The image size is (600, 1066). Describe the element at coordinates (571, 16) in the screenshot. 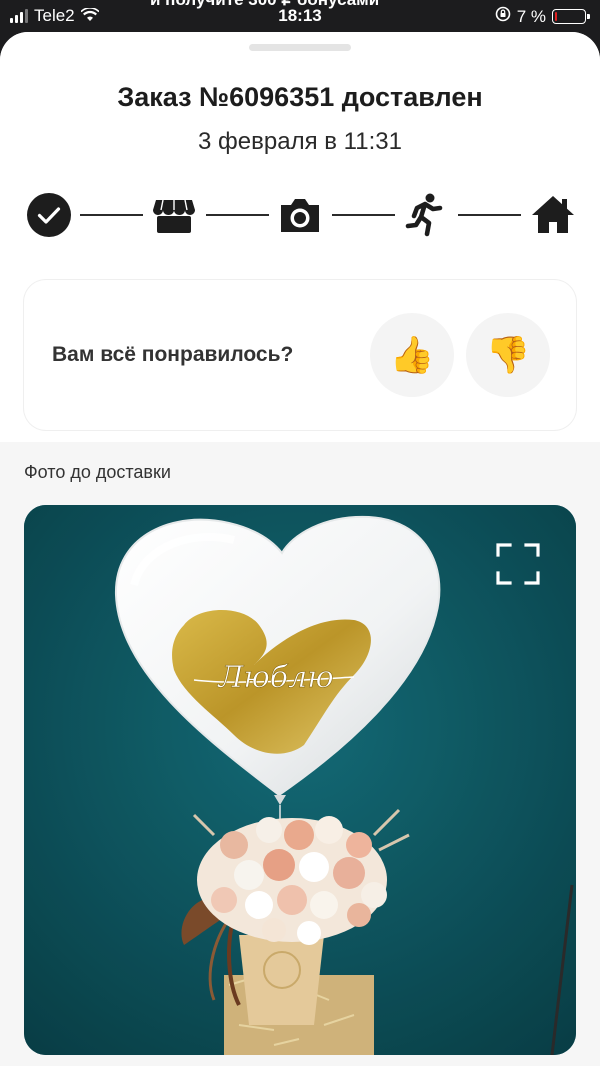

I see `battery-icon` at that location.